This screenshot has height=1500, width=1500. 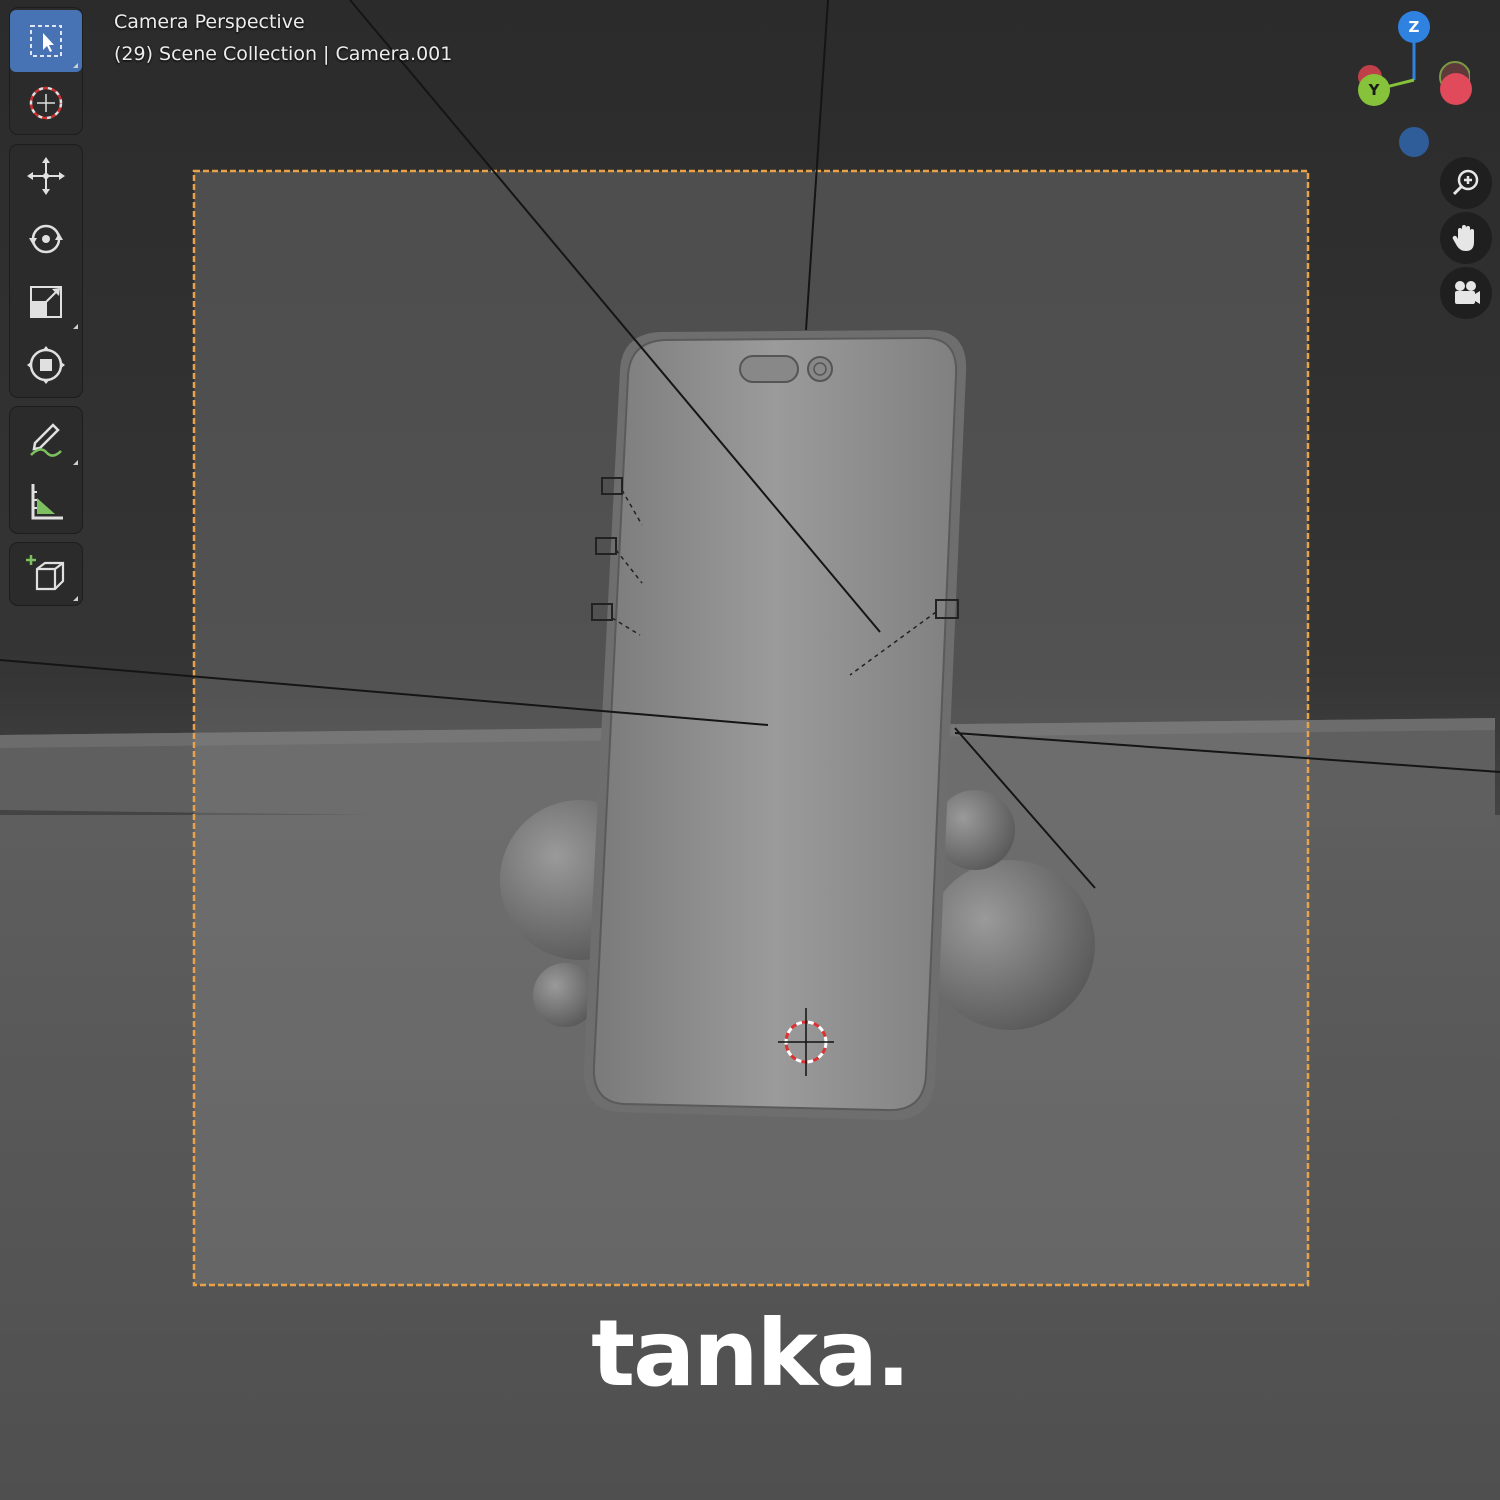 I want to click on tanka-watermark: tanka., so click(x=751, y=1353).